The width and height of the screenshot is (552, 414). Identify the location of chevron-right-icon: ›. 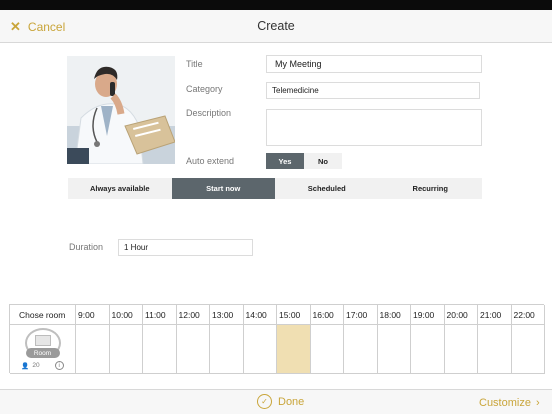
(537, 403).